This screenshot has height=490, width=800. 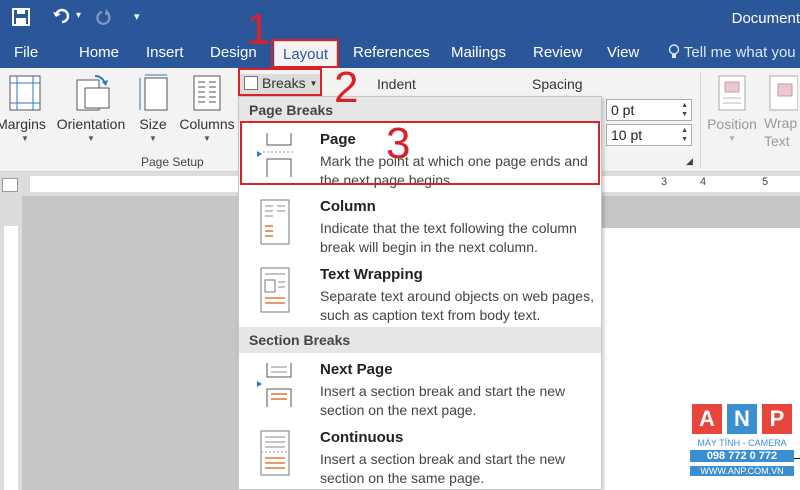 What do you see at coordinates (172, 162) in the screenshot?
I see `page-setup-group-label: Page Setup` at bounding box center [172, 162].